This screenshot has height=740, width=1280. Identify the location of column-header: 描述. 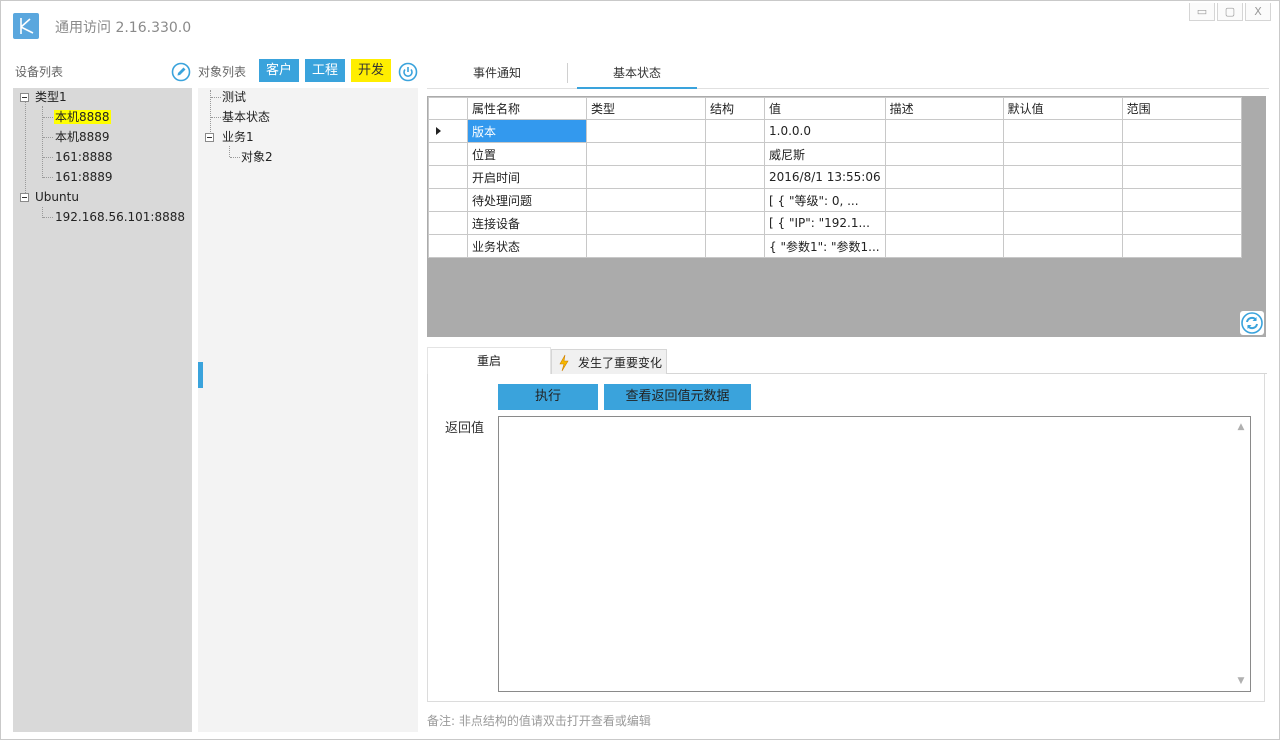
(944, 108).